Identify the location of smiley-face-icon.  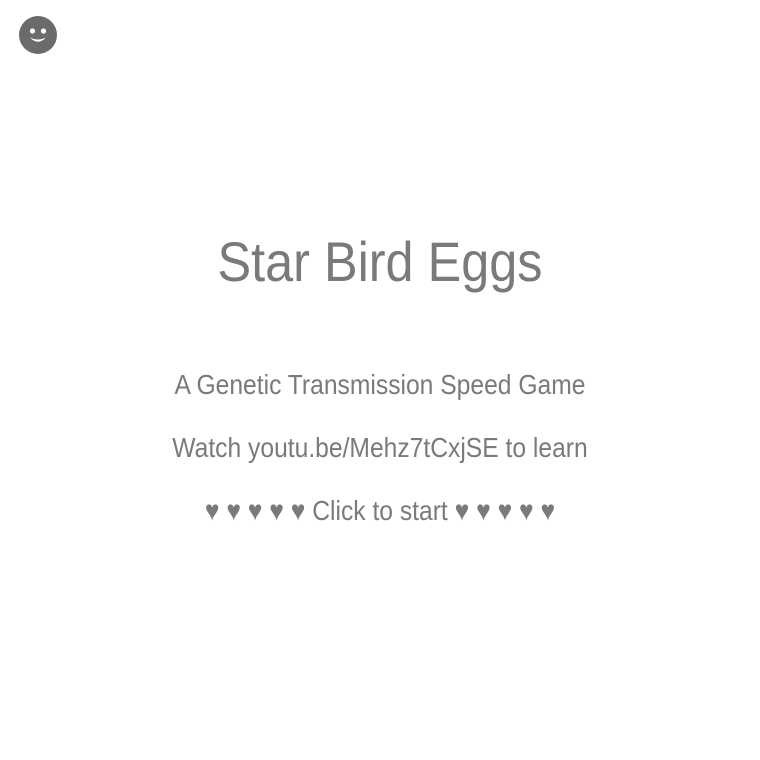
(38, 35).